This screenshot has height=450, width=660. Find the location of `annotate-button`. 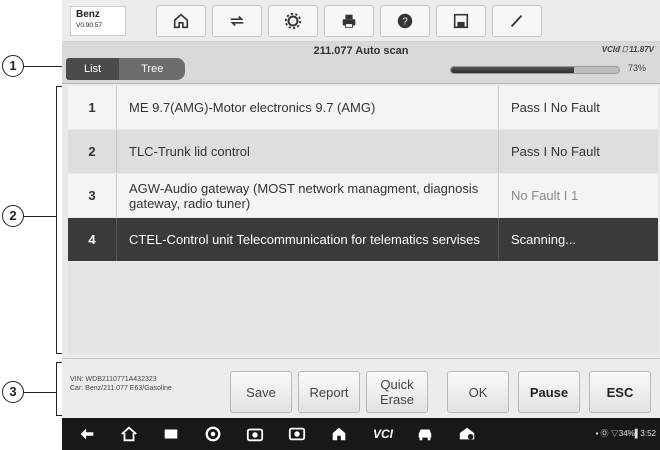

annotate-button is located at coordinates (517, 21).